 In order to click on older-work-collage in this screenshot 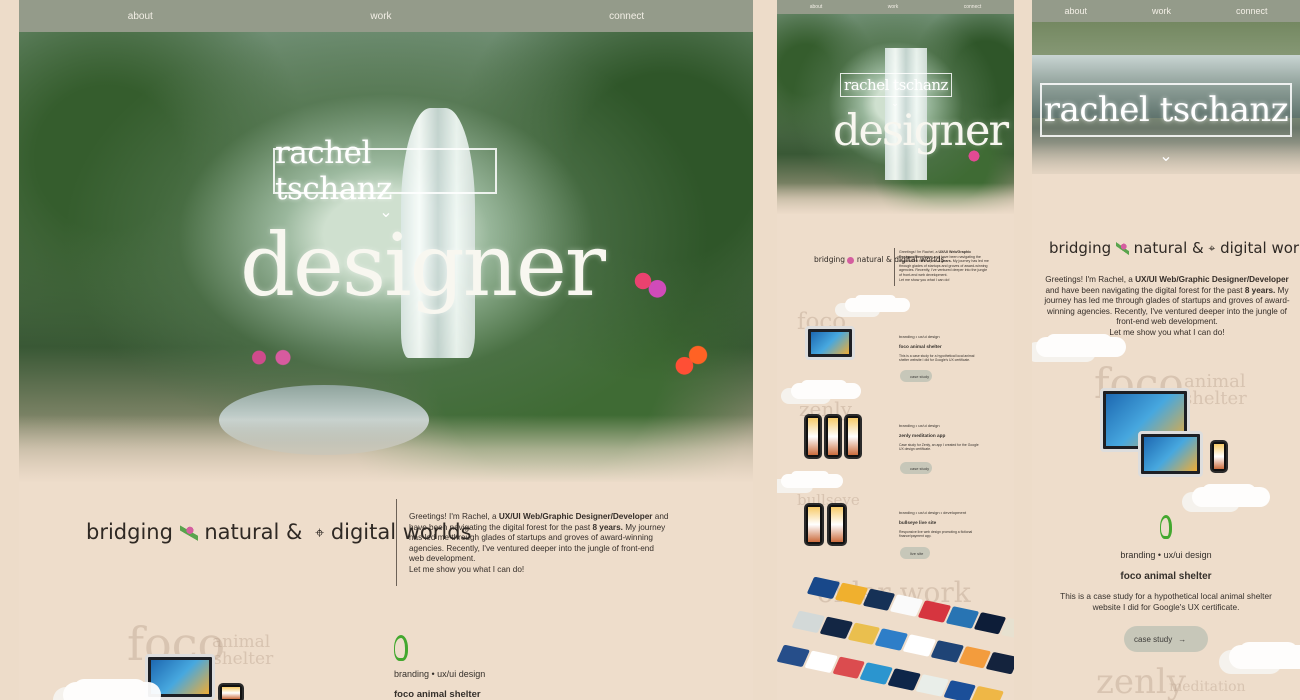, I will do `click(895, 638)`.